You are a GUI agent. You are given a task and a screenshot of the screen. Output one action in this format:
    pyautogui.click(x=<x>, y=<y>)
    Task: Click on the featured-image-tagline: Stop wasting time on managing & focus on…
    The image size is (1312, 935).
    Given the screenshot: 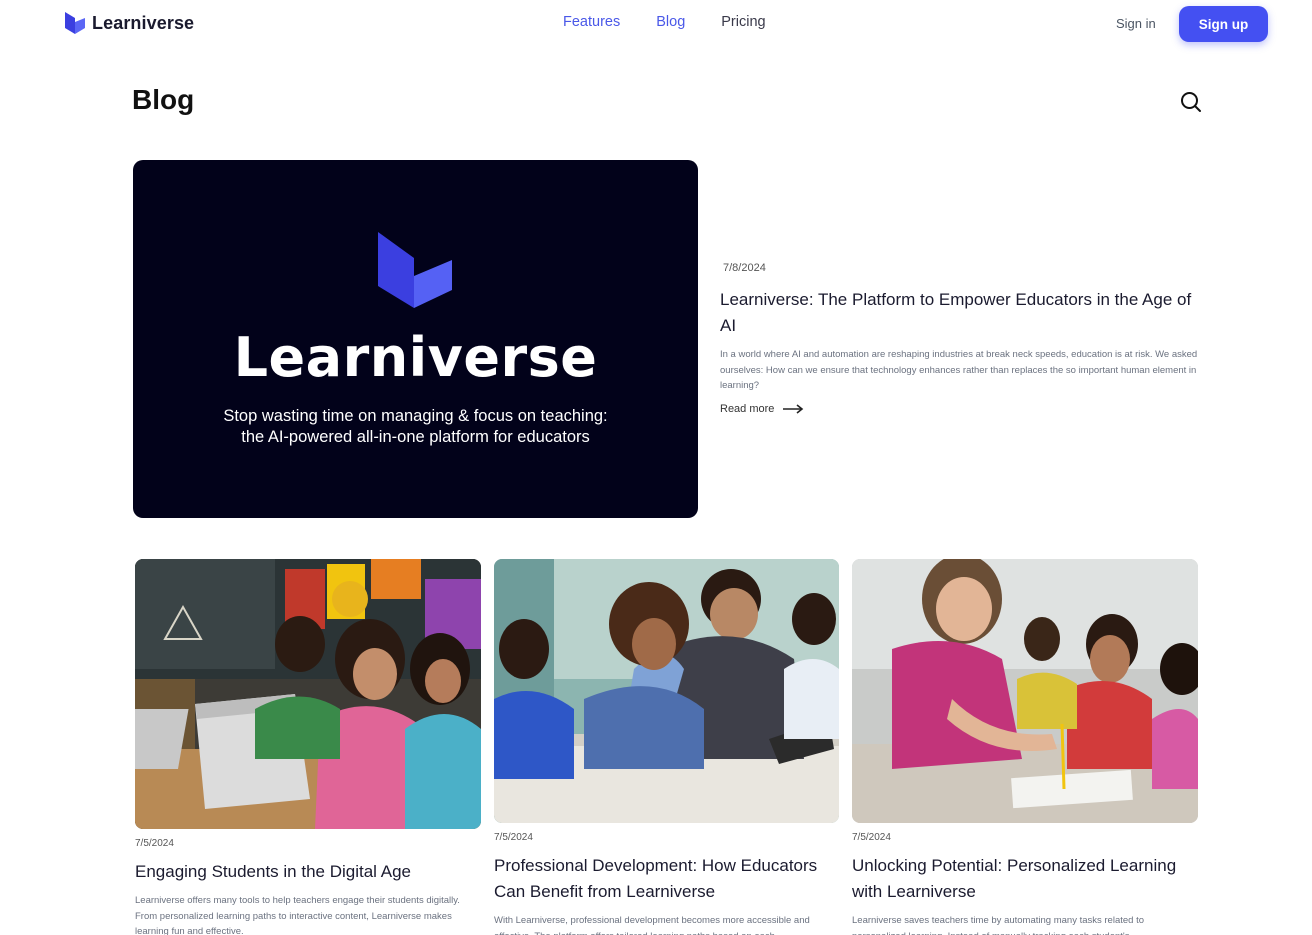 What is the action you would take?
    pyautogui.click(x=415, y=426)
    